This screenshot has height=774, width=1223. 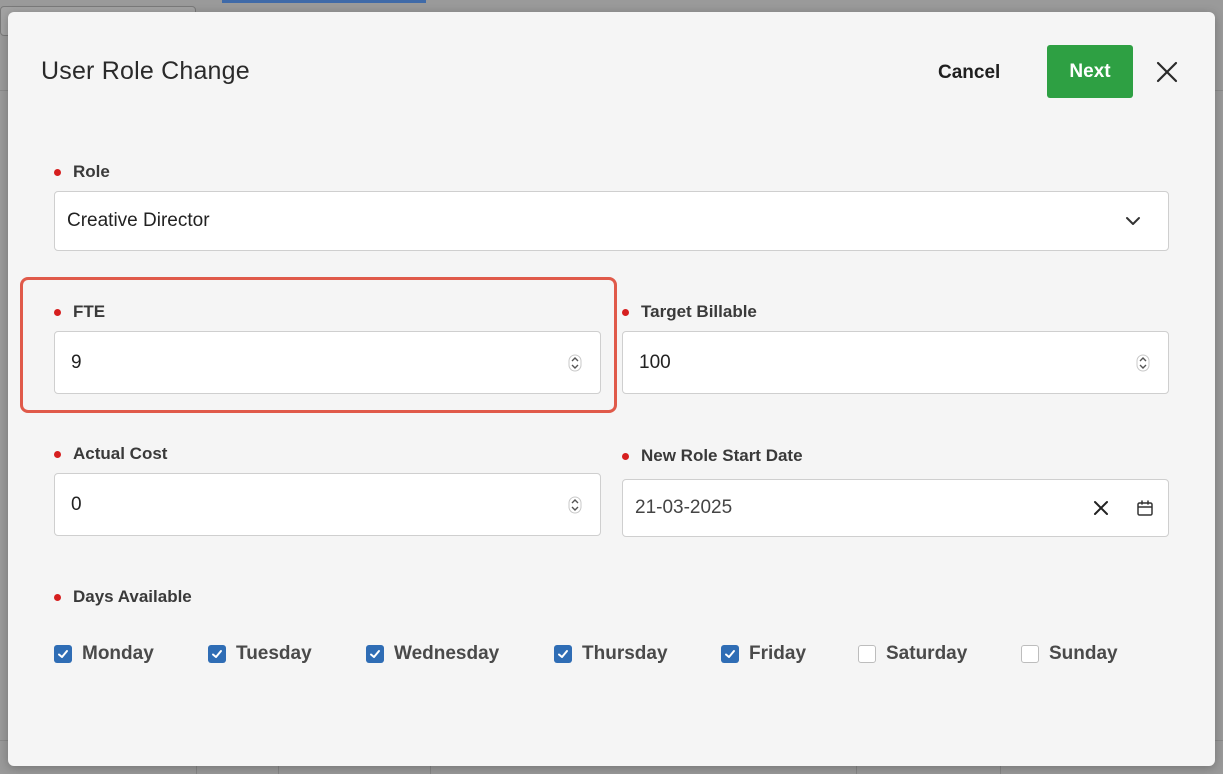 I want to click on day-checkbox-thursday: Thursday, so click(x=637, y=654).